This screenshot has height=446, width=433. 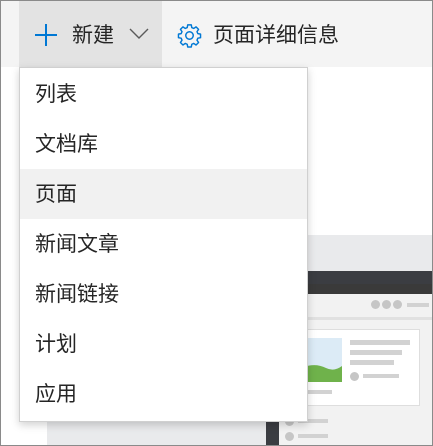 I want to click on new-button: 新建, so click(x=90, y=34).